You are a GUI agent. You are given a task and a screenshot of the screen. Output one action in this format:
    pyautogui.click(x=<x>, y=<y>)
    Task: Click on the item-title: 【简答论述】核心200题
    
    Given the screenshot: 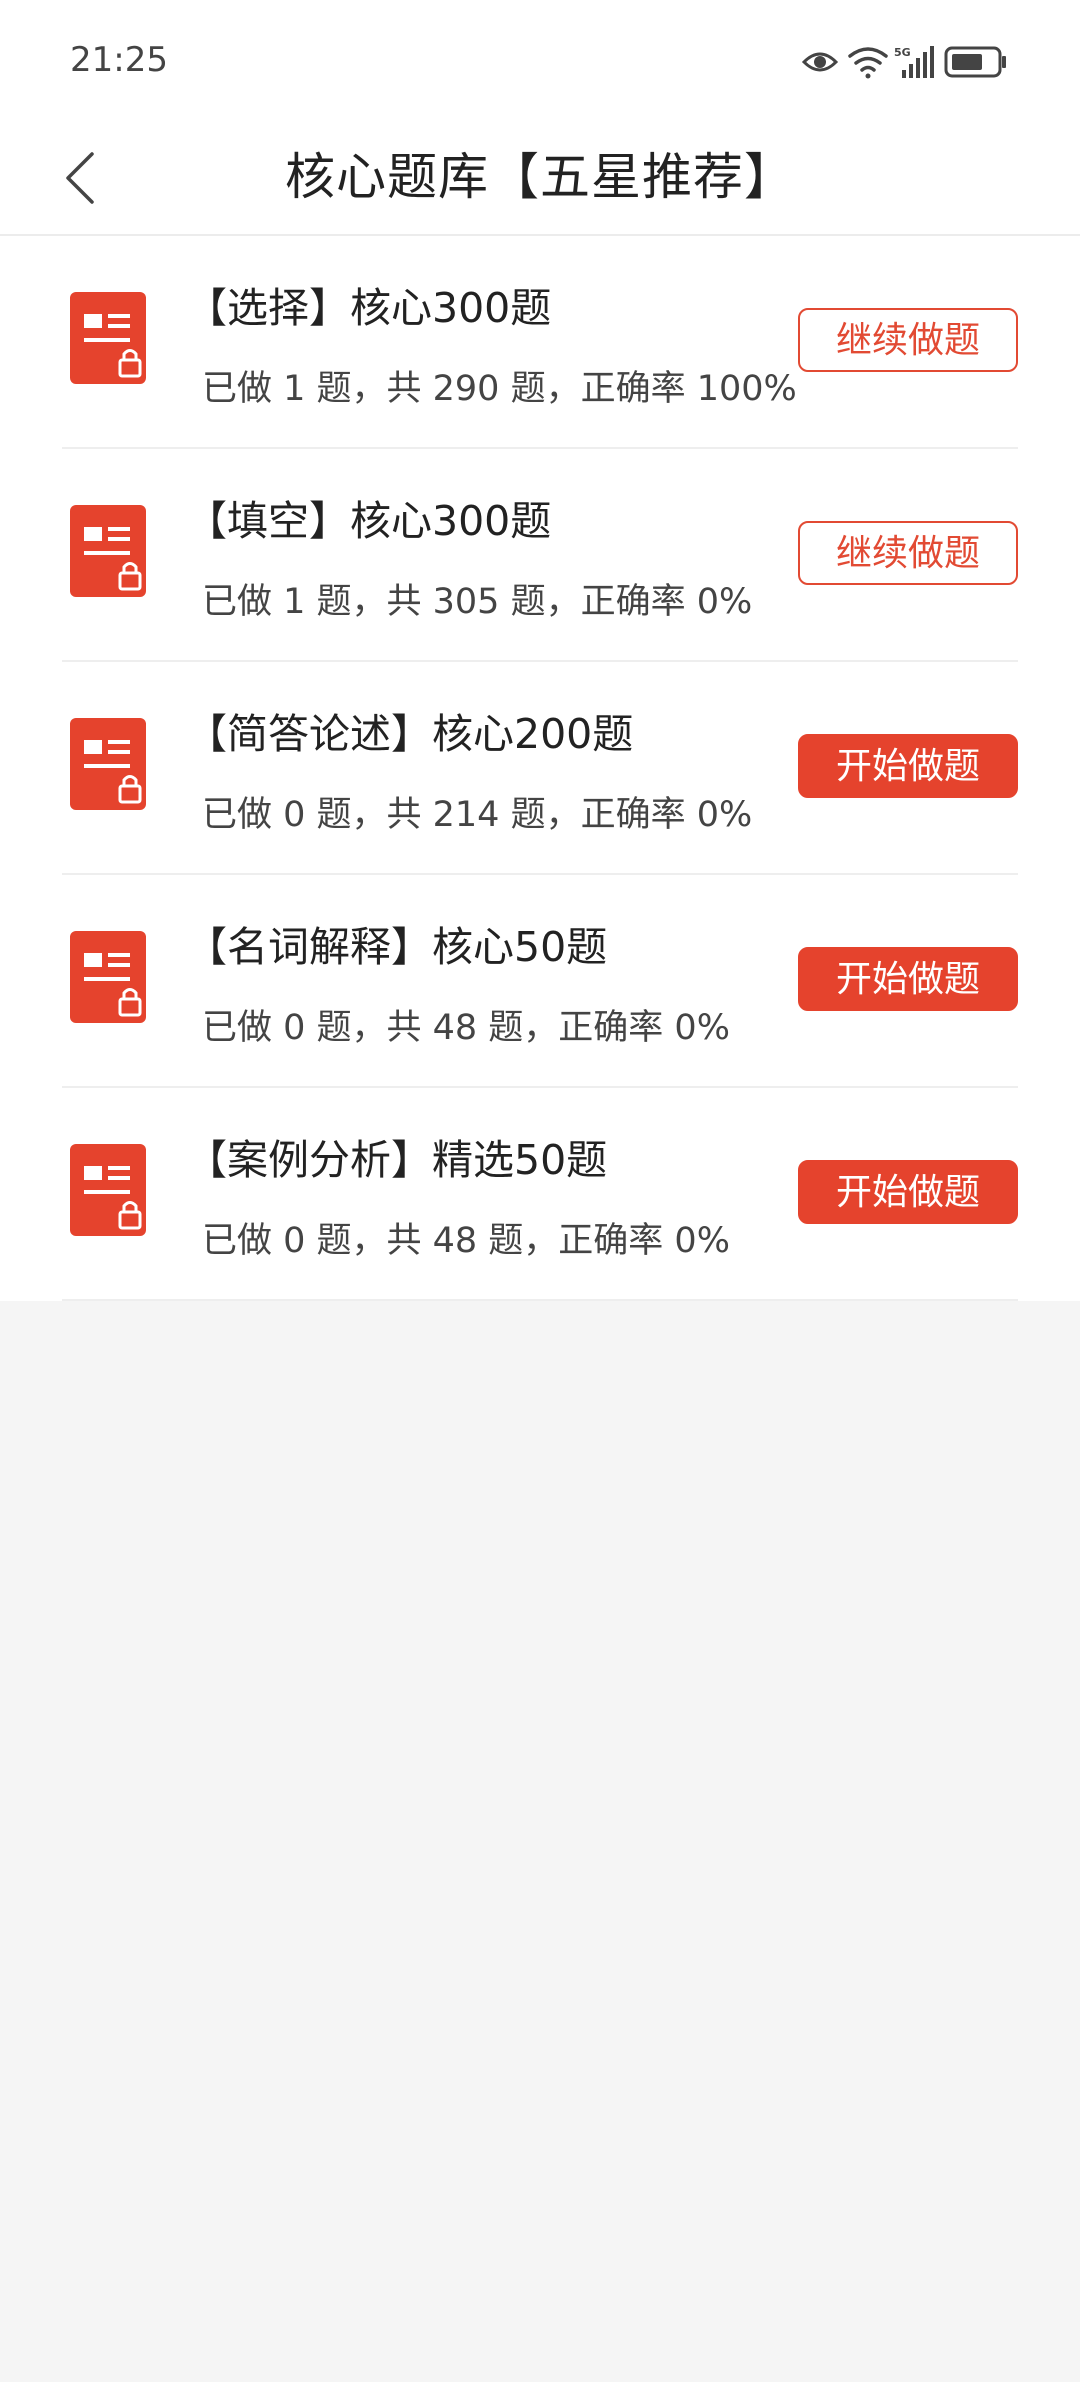 What is the action you would take?
    pyautogui.click(x=410, y=734)
    